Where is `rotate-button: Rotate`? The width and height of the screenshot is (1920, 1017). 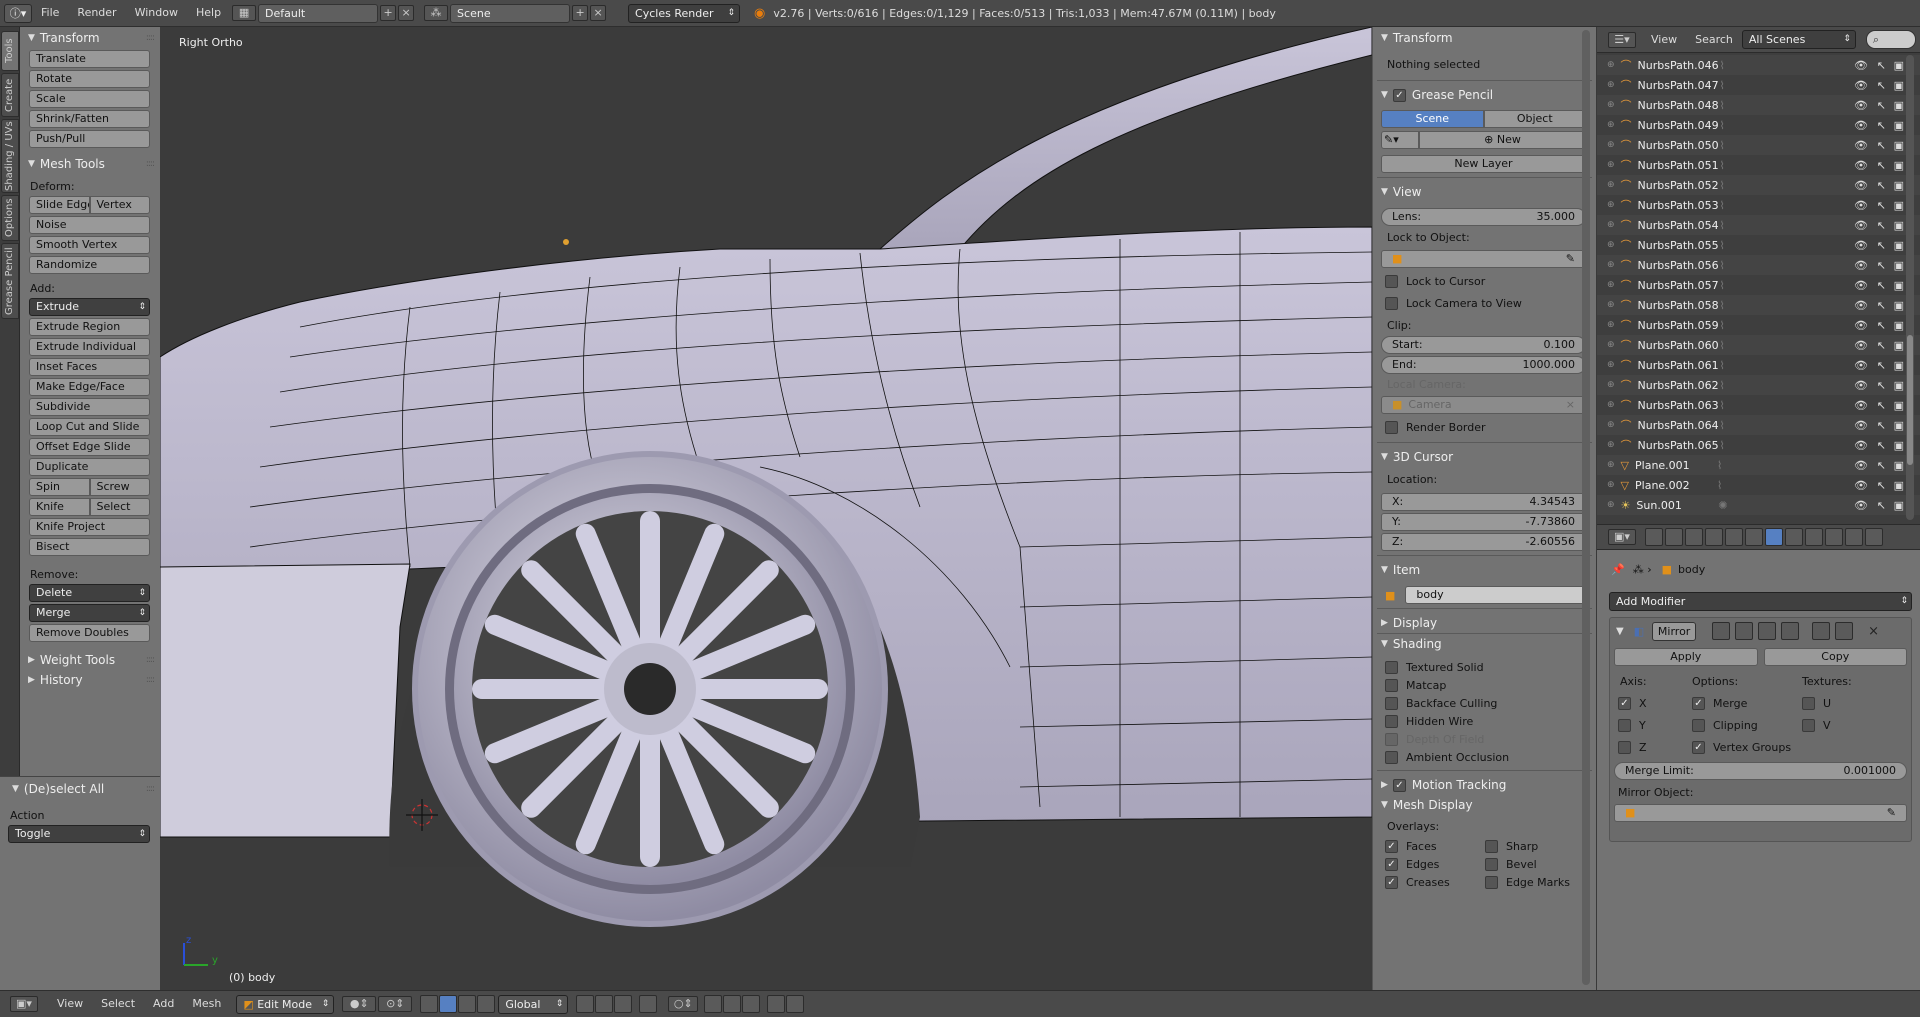
rotate-button: Rotate is located at coordinates (89, 79).